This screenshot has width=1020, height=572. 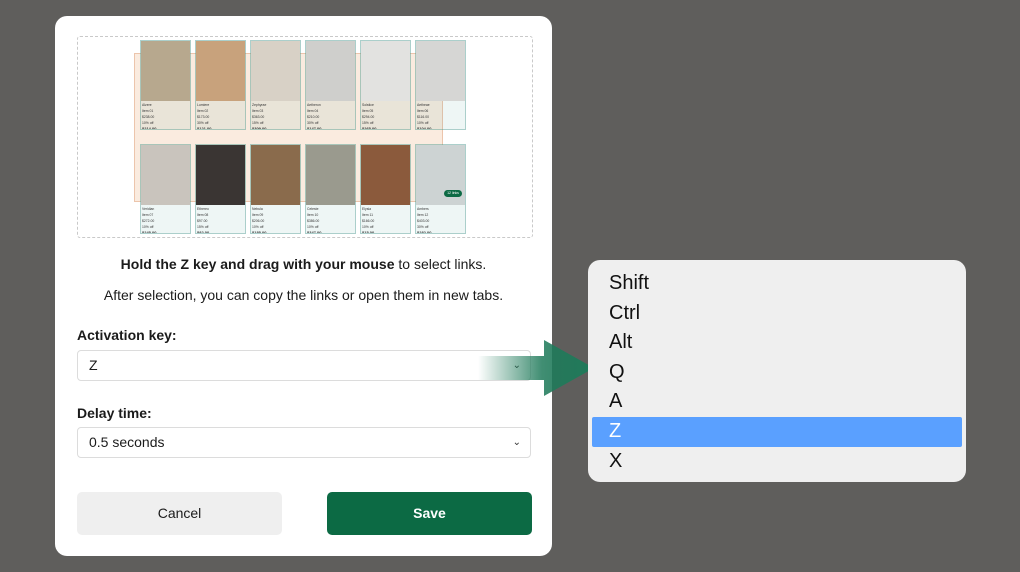 I want to click on chevron-down-icon: ⌄, so click(x=516, y=442).